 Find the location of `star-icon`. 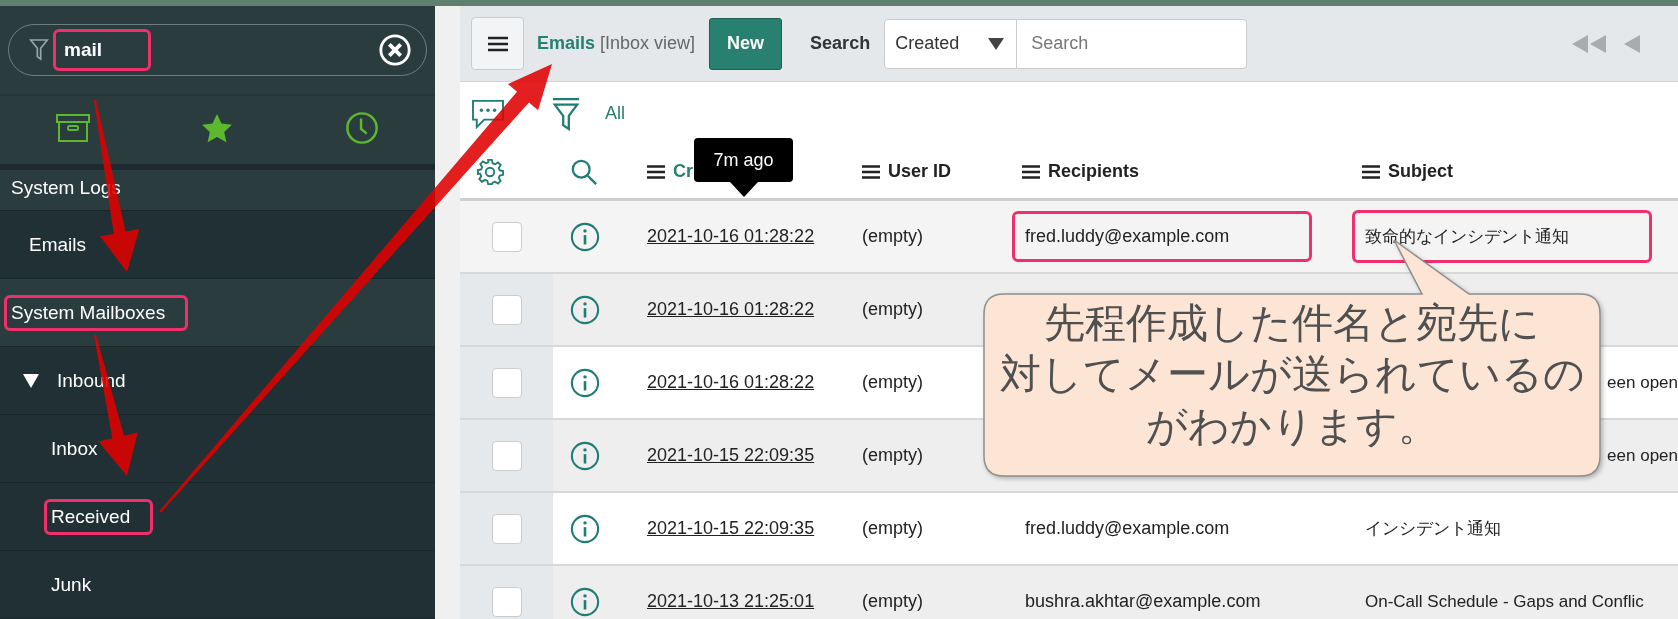

star-icon is located at coordinates (217, 128).